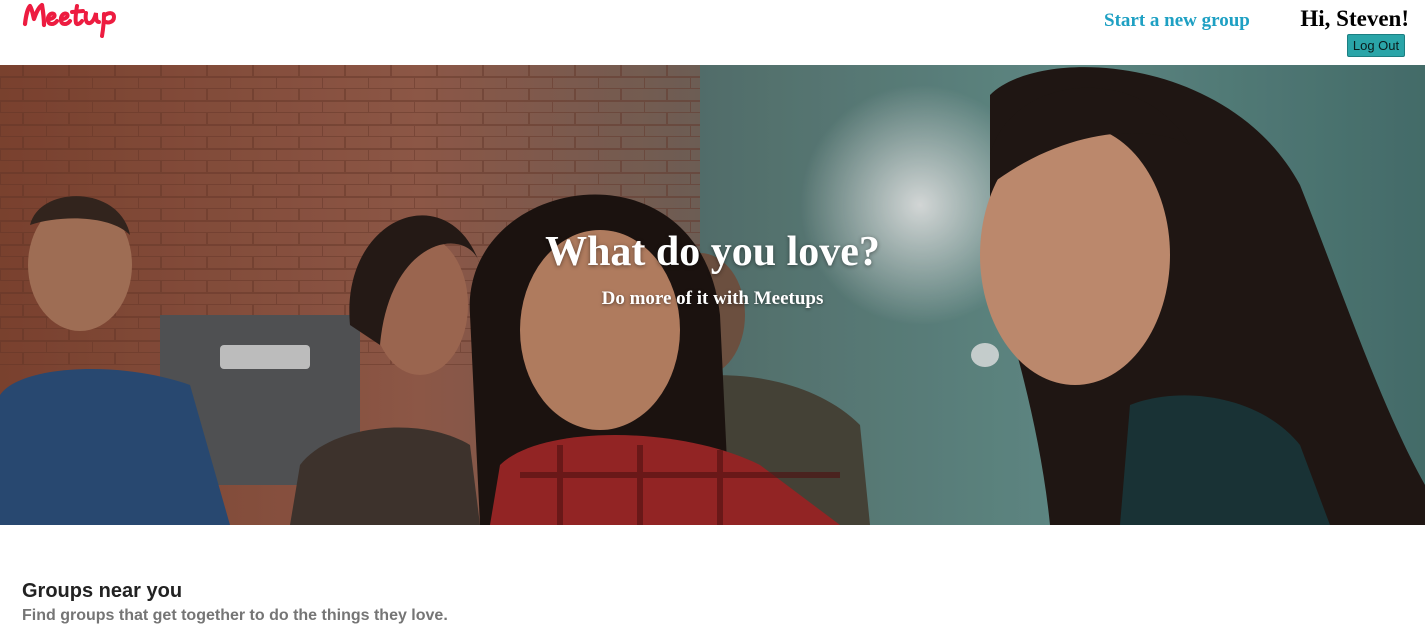 This screenshot has width=1425, height=638. I want to click on top-nav: Start a new group Hi, Steven! Log Out, so click(712, 32).